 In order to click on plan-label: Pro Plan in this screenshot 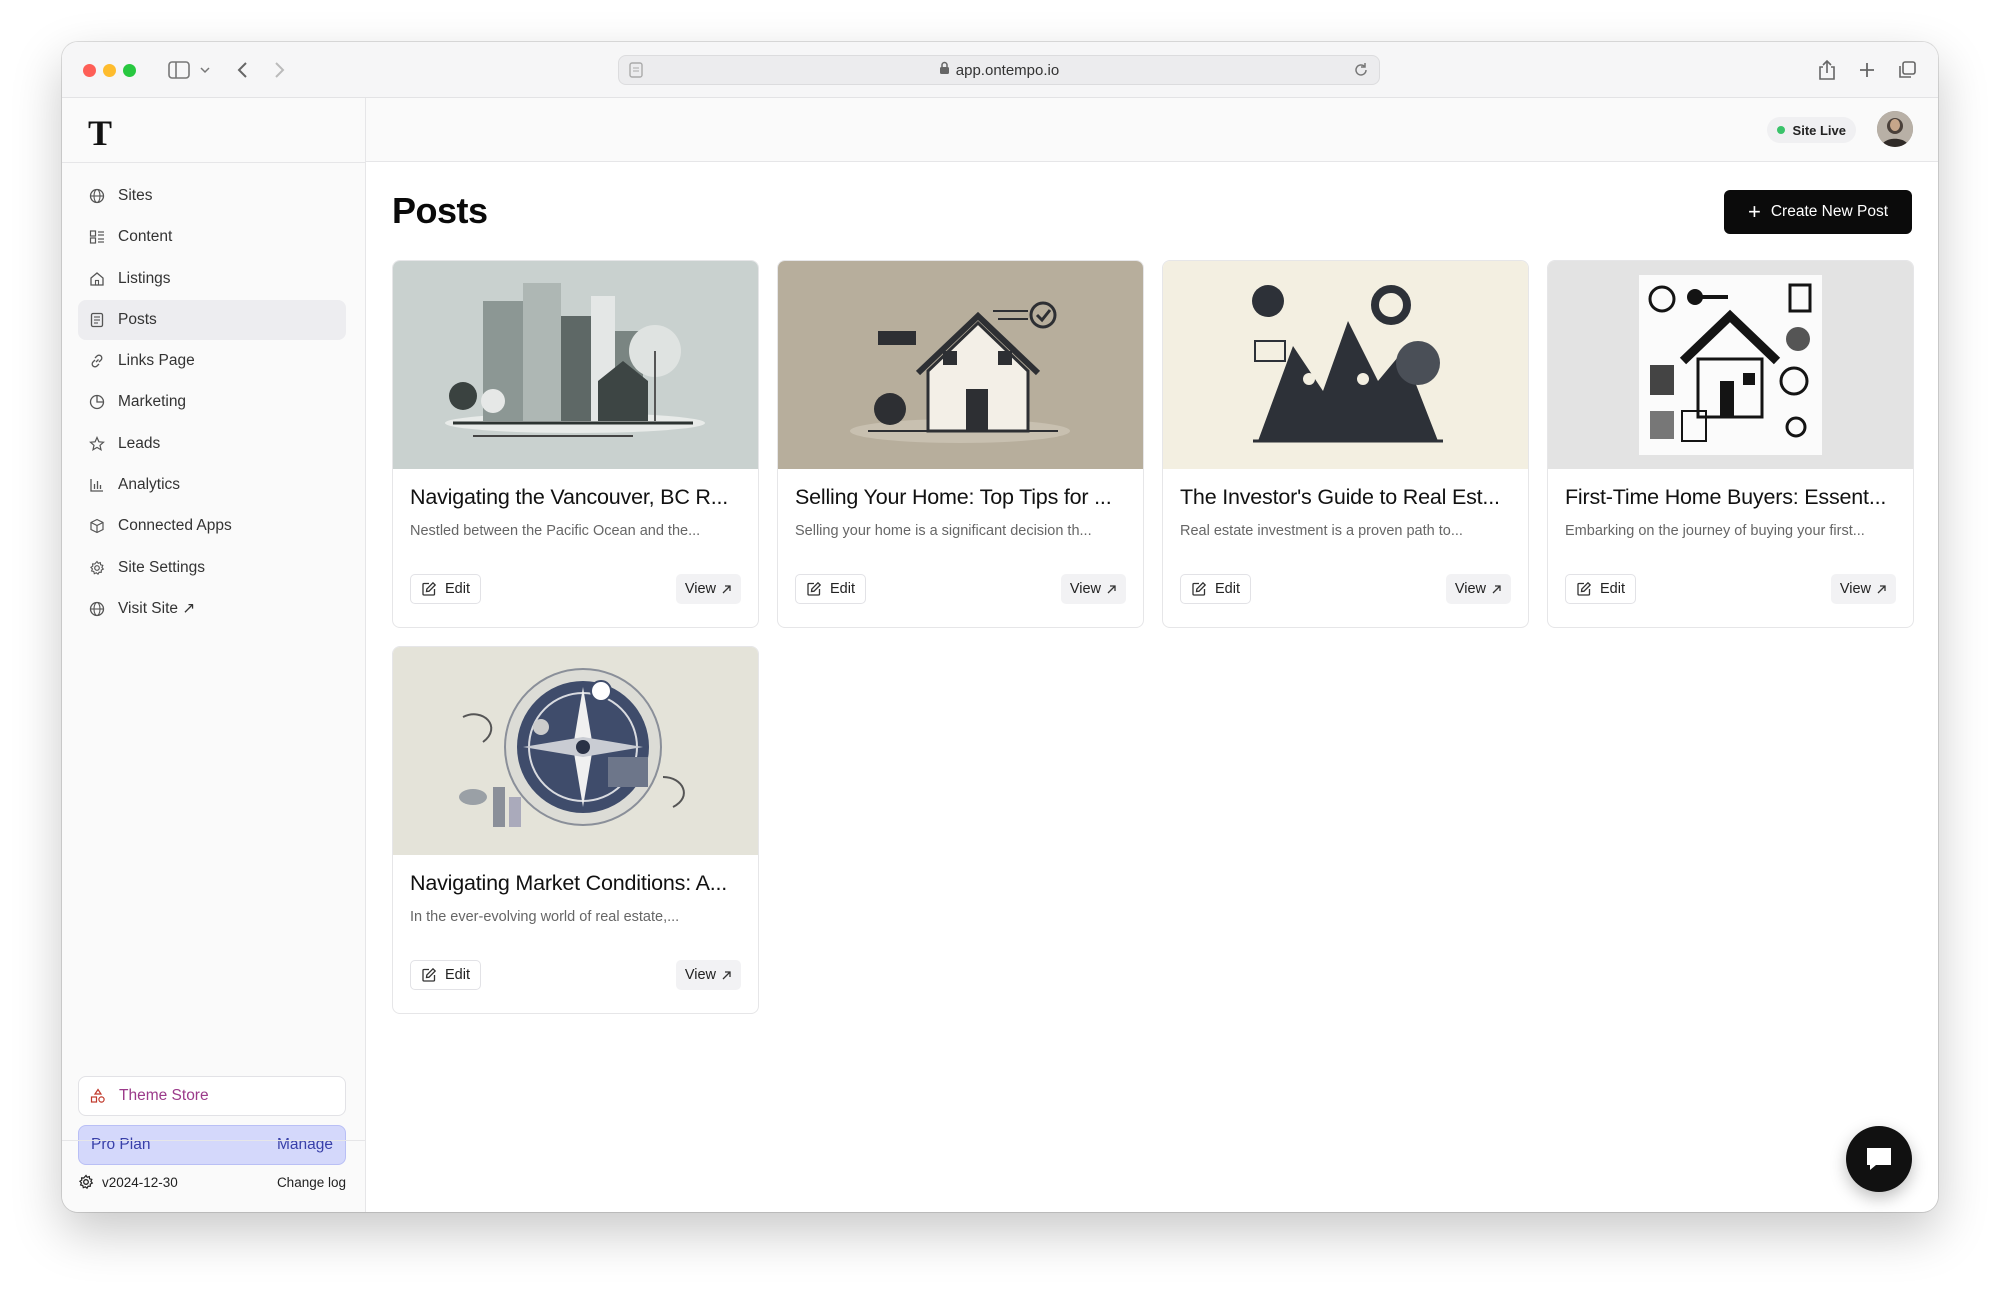, I will do `click(121, 1144)`.